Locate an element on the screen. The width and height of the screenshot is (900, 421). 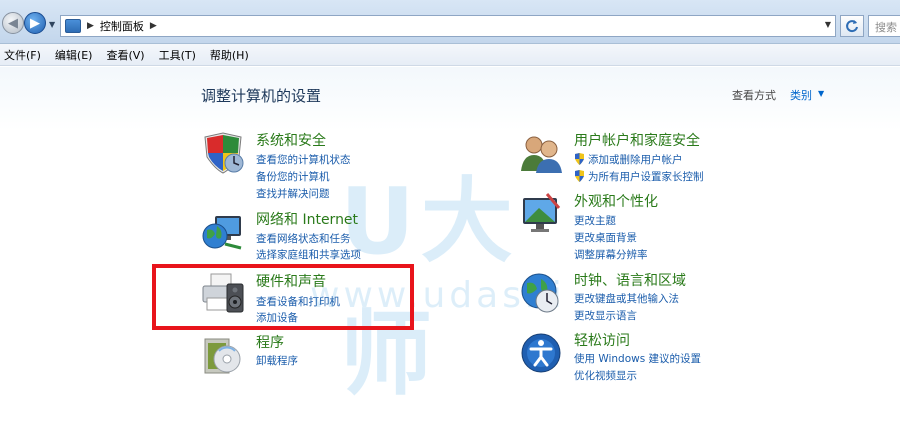
view-by-dropdown: 类别 is located at coordinates (801, 95).